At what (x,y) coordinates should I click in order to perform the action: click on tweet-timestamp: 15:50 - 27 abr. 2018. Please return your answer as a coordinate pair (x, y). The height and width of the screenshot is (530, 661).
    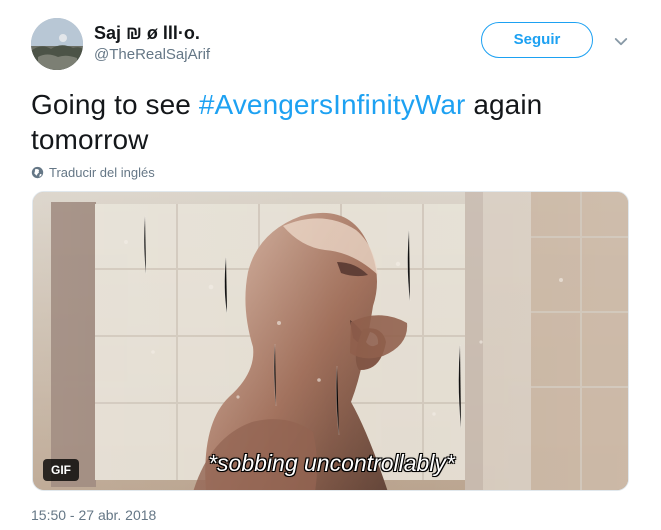
    Looking at the image, I should click on (93, 515).